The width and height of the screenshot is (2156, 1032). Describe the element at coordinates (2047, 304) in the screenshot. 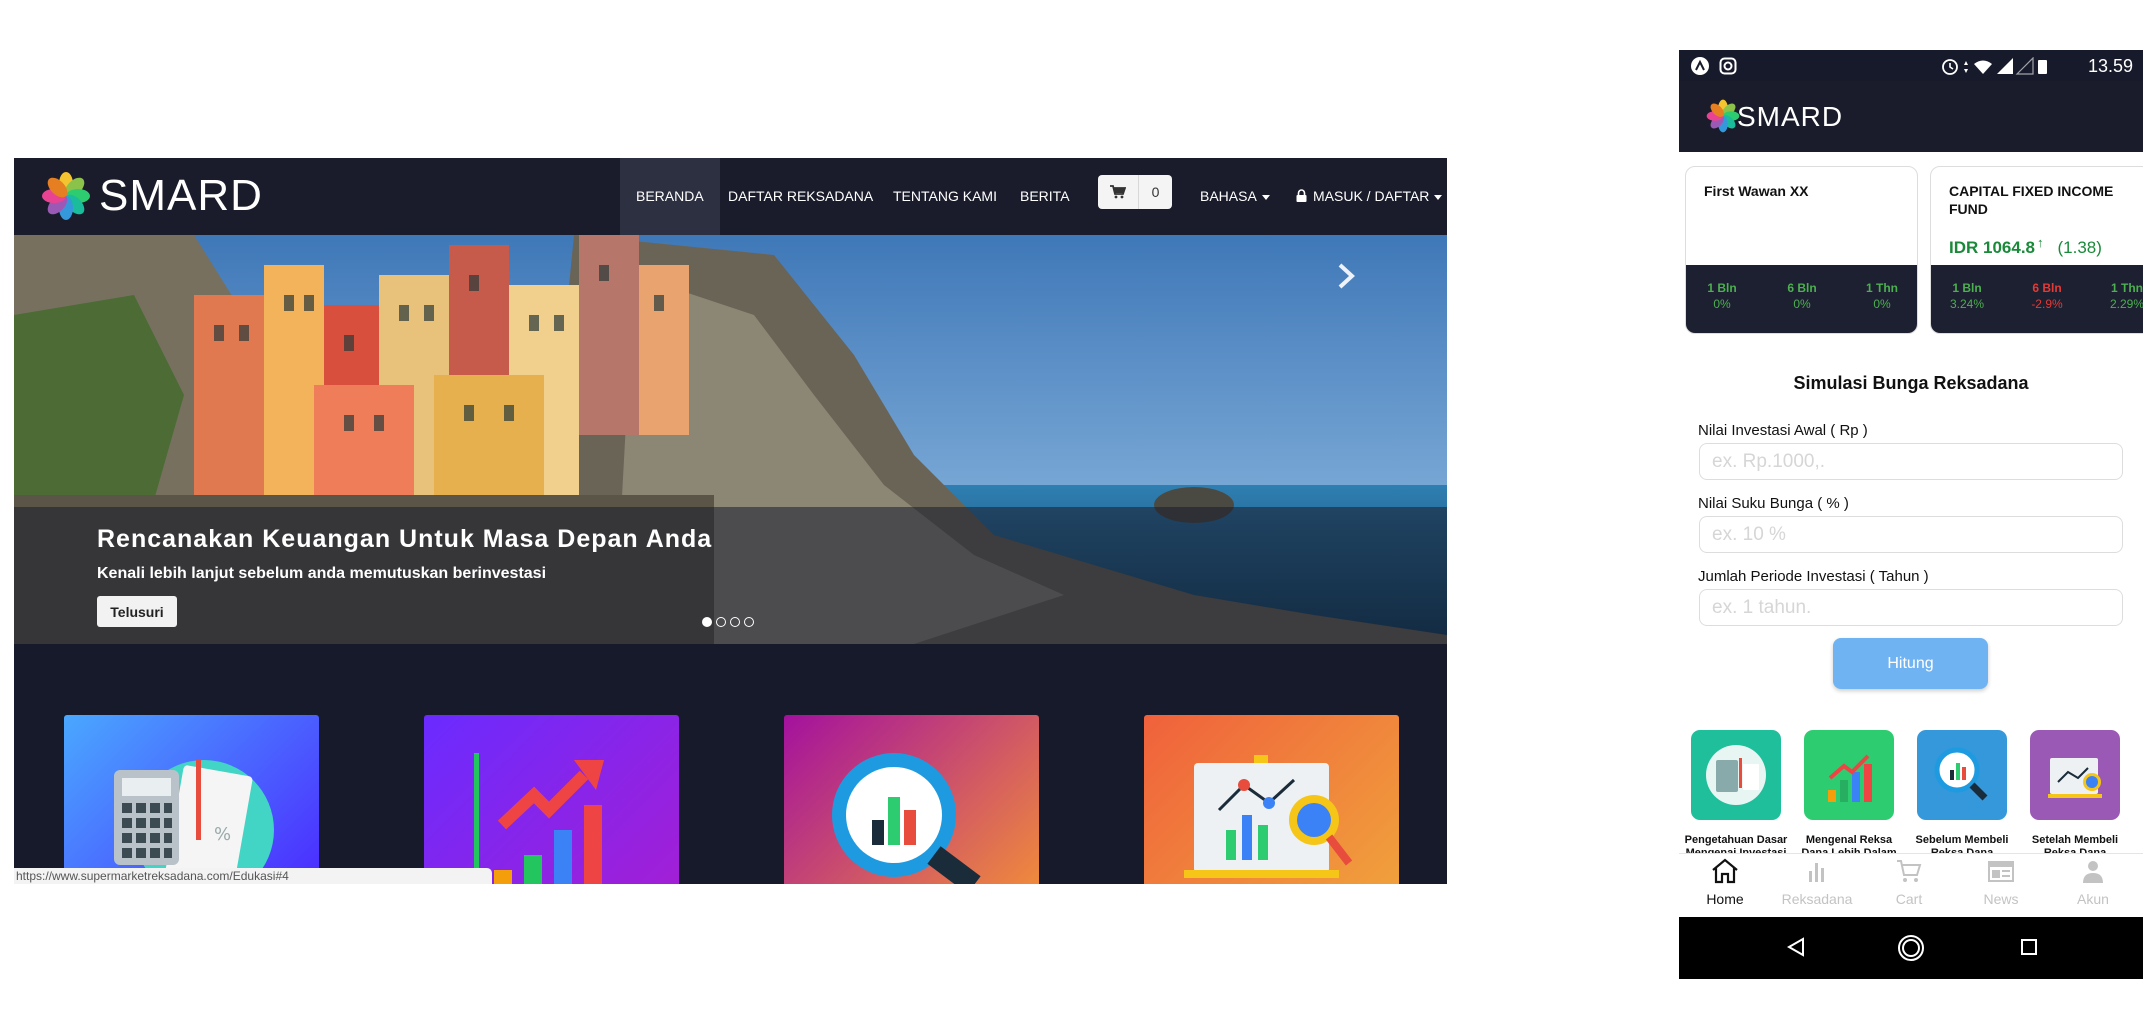

I see `stat-value: -2.9%` at that location.